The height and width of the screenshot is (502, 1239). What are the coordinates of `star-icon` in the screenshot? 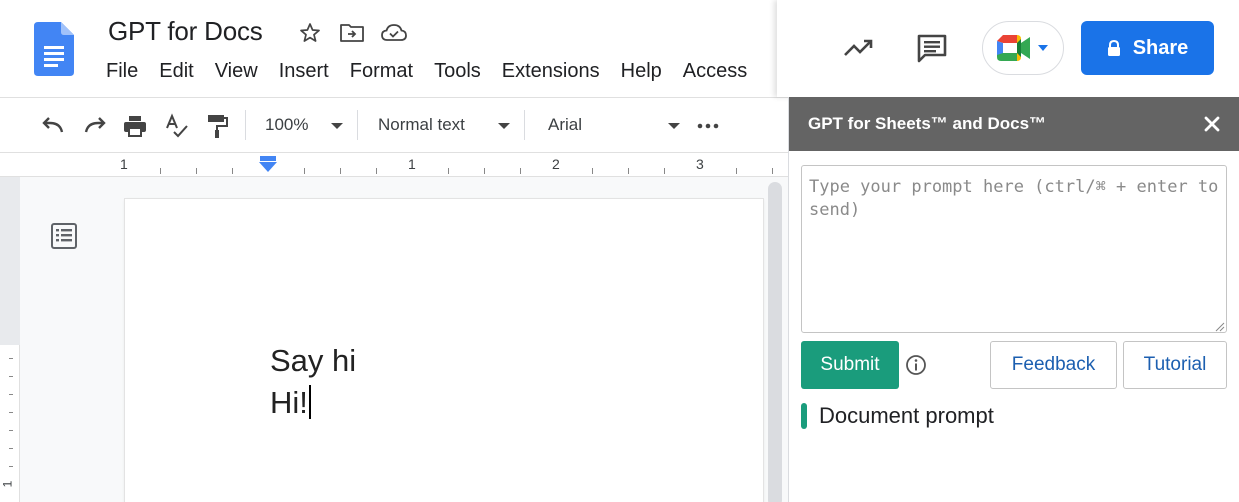 It's located at (310, 33).